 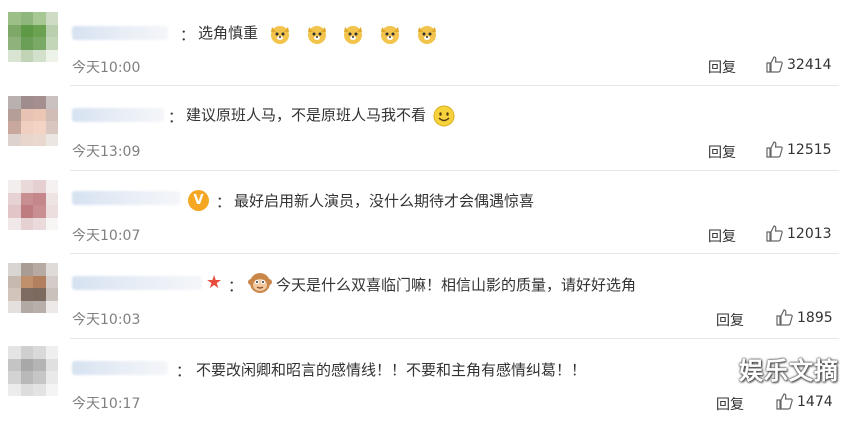 I want to click on like-button: 1895, so click(x=804, y=317).